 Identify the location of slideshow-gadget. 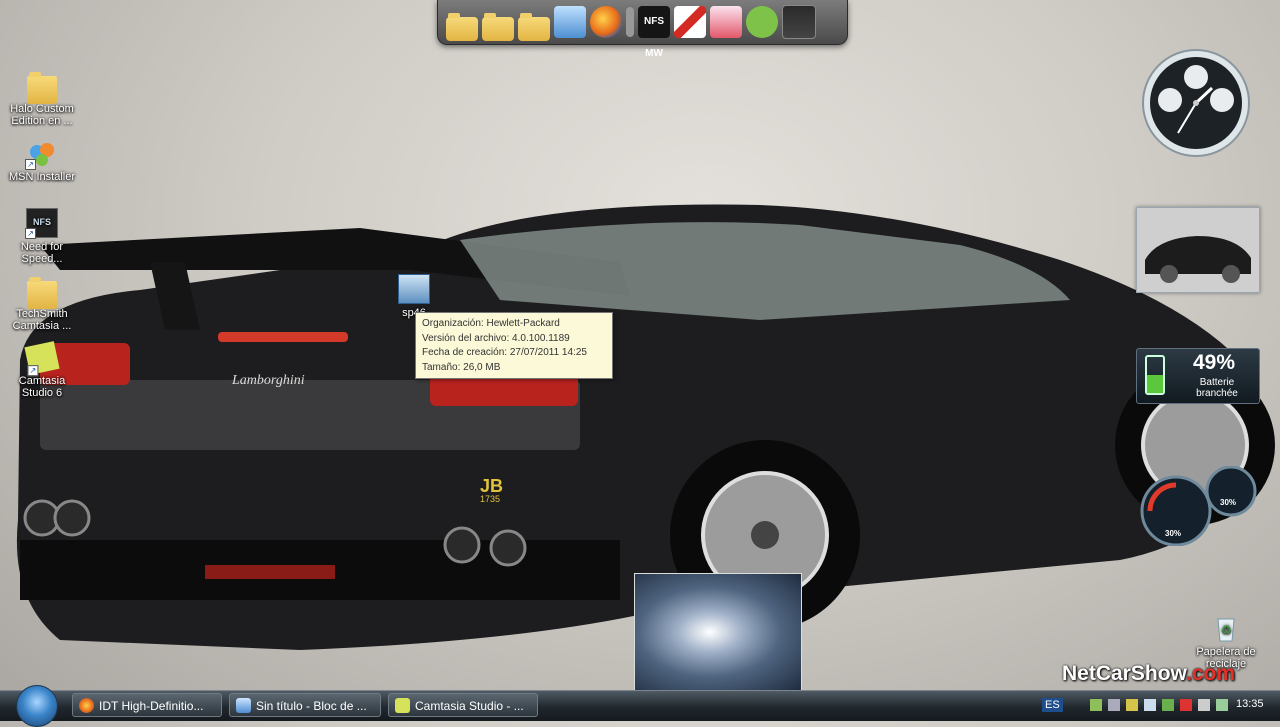
(1198, 250).